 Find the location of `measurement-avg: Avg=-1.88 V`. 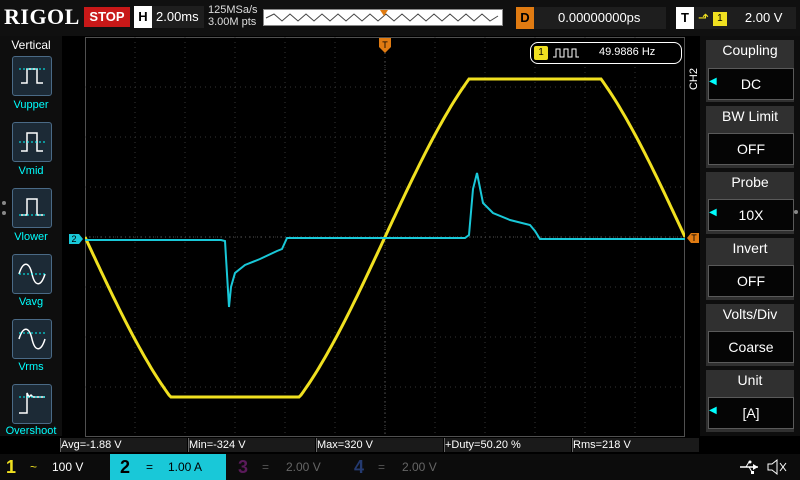

measurement-avg: Avg=-1.88 V is located at coordinates (123, 445).